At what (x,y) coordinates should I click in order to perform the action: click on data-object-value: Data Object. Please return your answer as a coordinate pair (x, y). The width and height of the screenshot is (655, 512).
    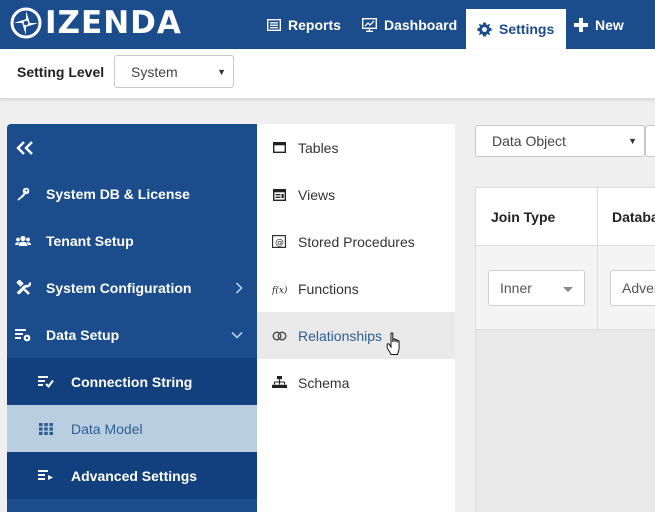
    Looking at the image, I should click on (529, 141).